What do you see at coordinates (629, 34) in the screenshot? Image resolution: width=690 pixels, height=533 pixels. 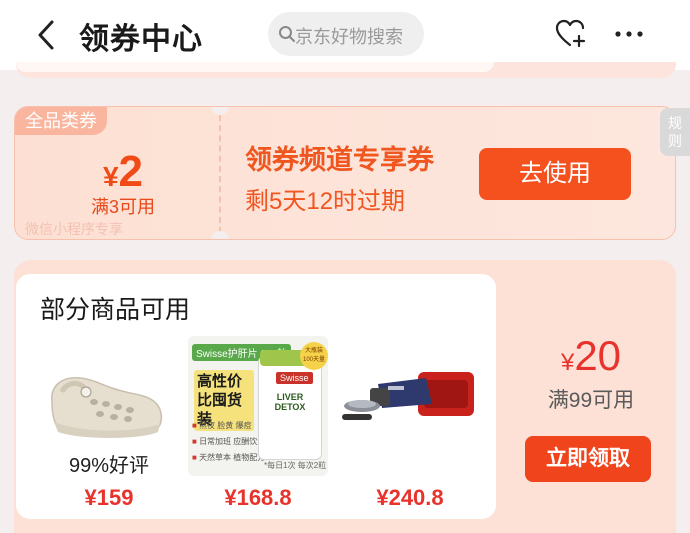 I see `more-dots-icon` at bounding box center [629, 34].